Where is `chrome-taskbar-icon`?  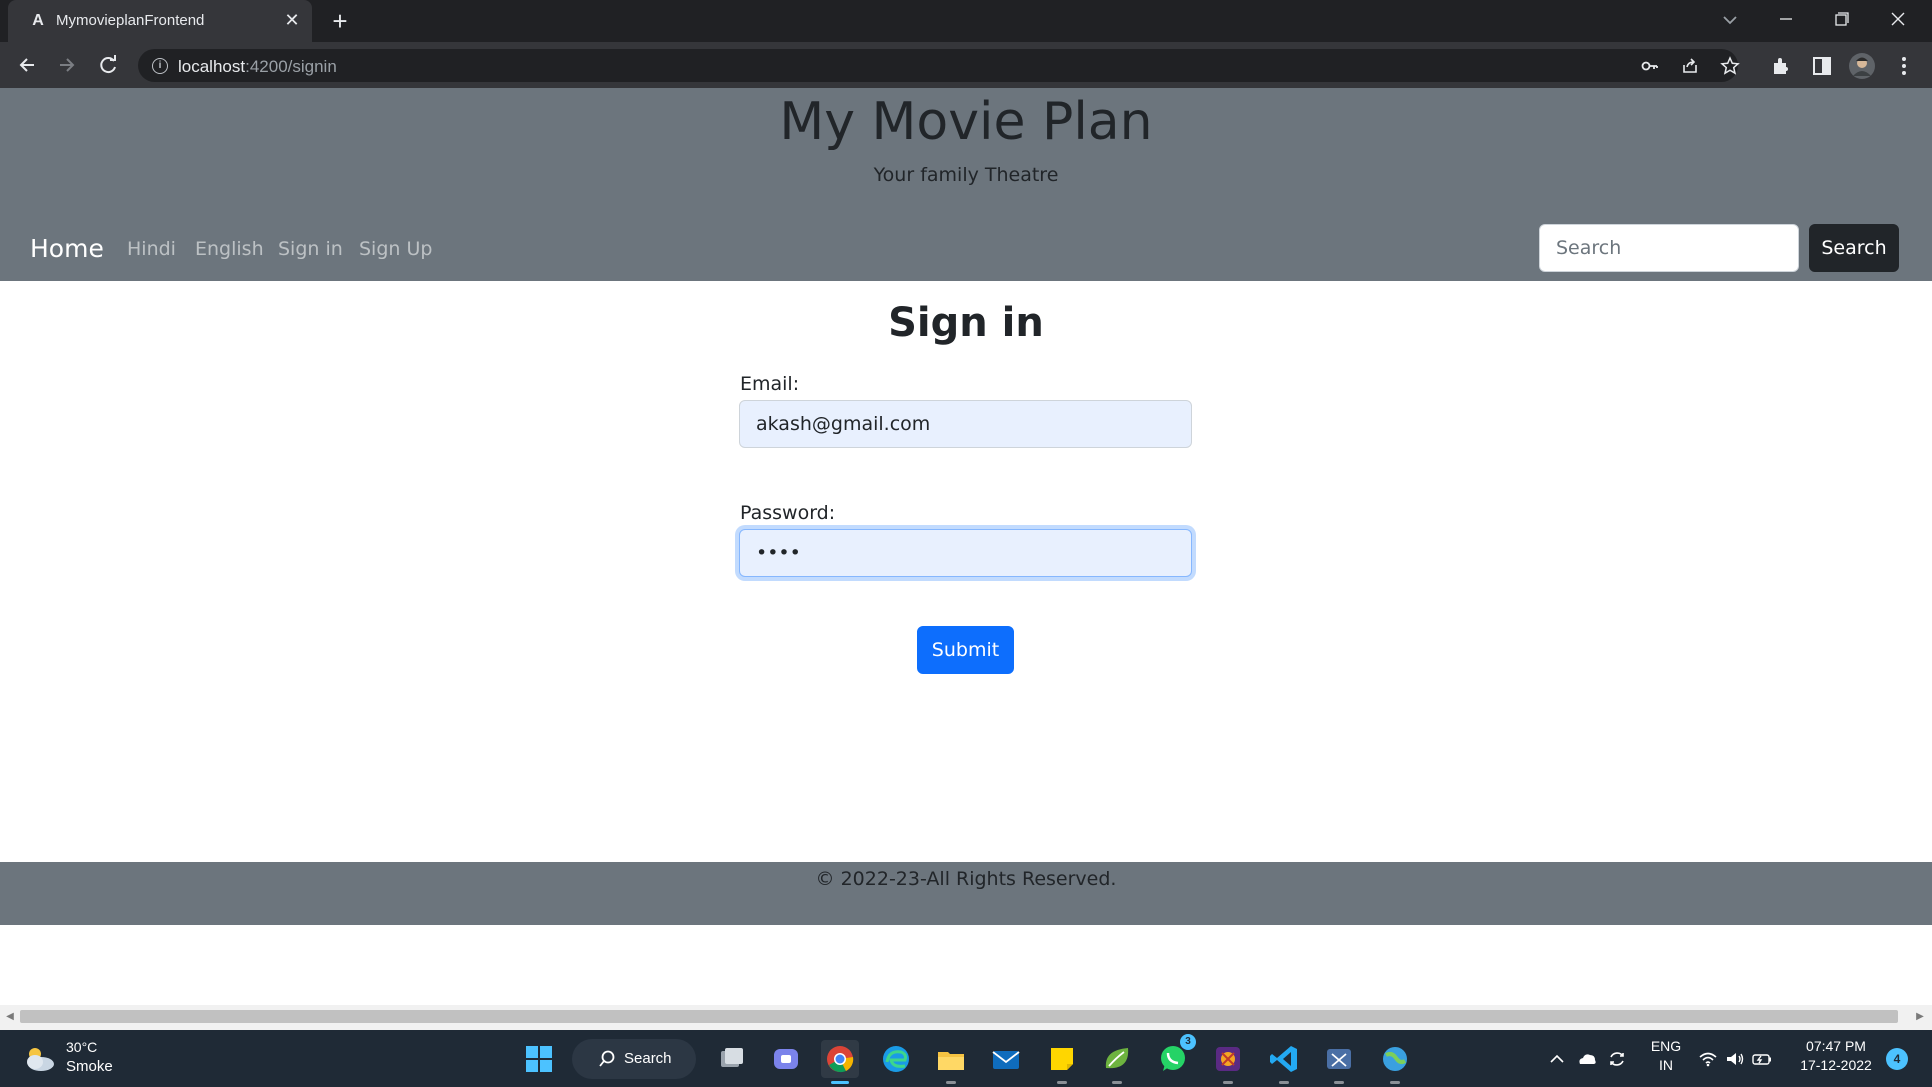
chrome-taskbar-icon is located at coordinates (840, 1062).